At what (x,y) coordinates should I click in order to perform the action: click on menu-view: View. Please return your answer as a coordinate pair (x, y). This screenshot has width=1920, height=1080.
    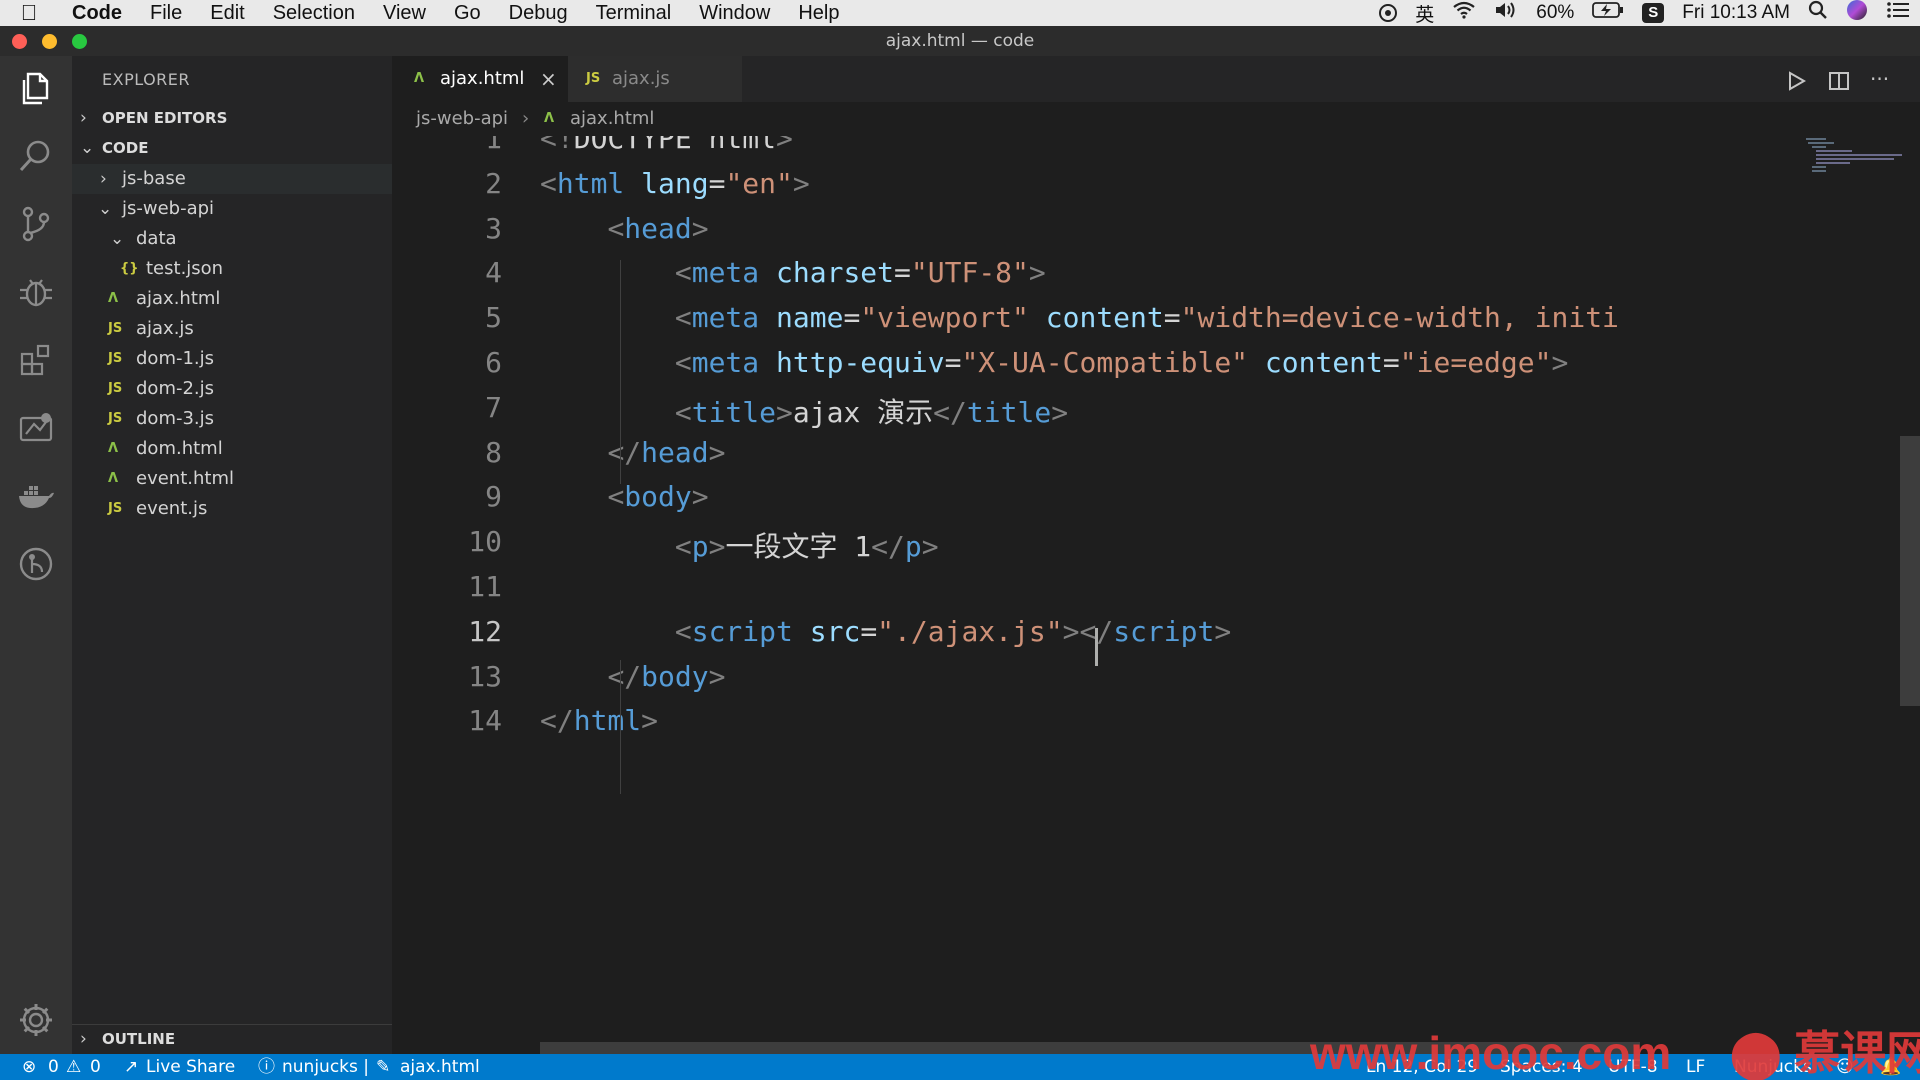
    Looking at the image, I should click on (404, 13).